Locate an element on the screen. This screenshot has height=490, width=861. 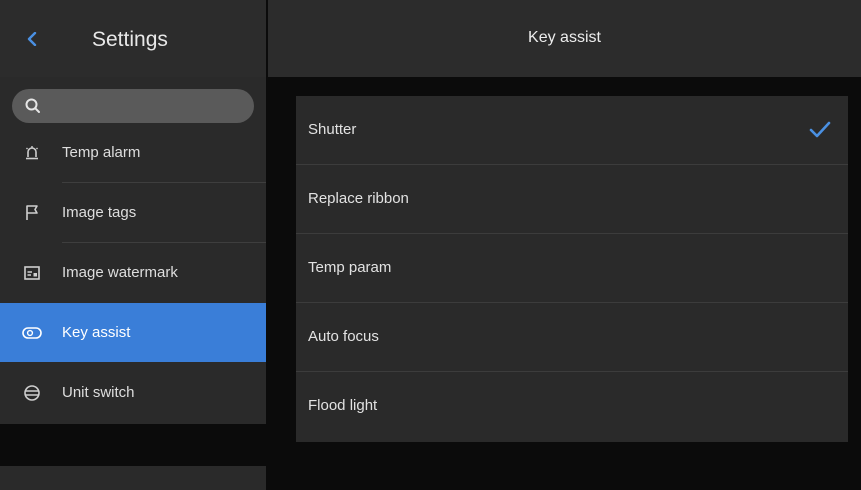
alarm-icon is located at coordinates (32, 153).